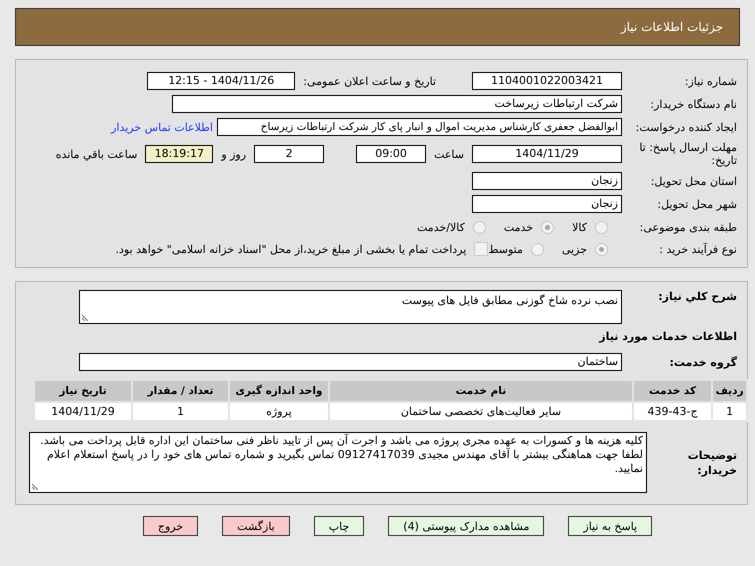 The width and height of the screenshot is (755, 566). What do you see at coordinates (519, 227) in the screenshot?
I see `option-label: خدمت` at bounding box center [519, 227].